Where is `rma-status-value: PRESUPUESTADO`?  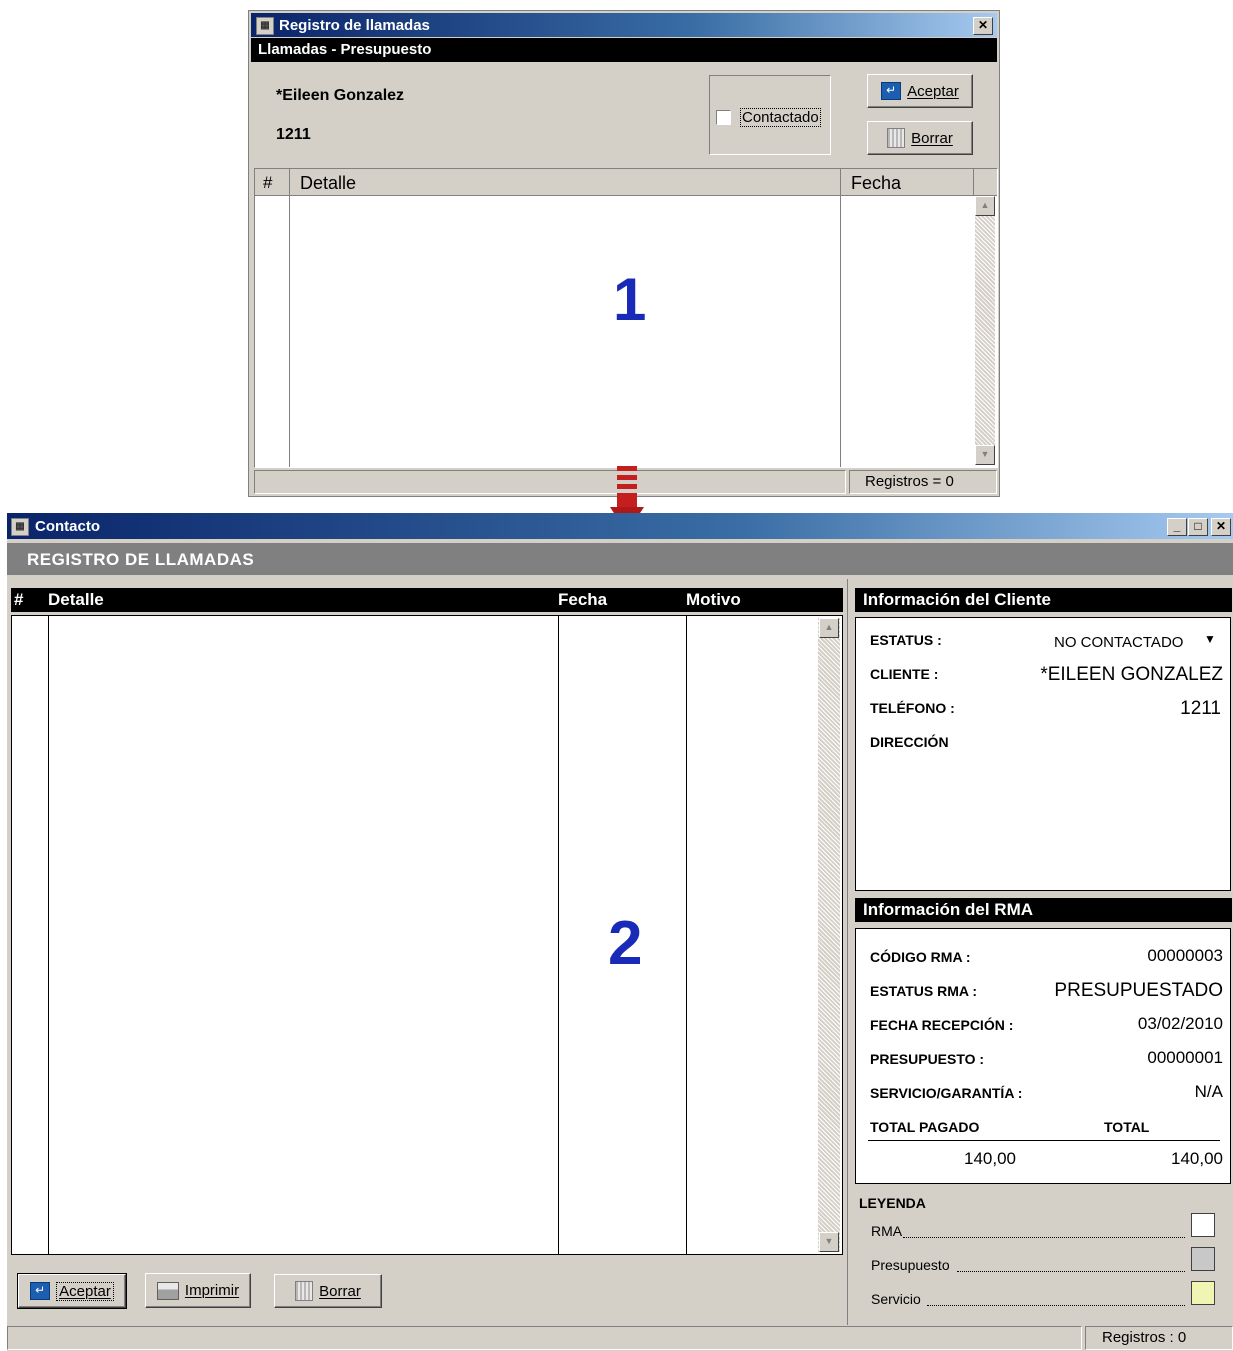
rma-status-value: PRESUPUESTADO is located at coordinates (1138, 990).